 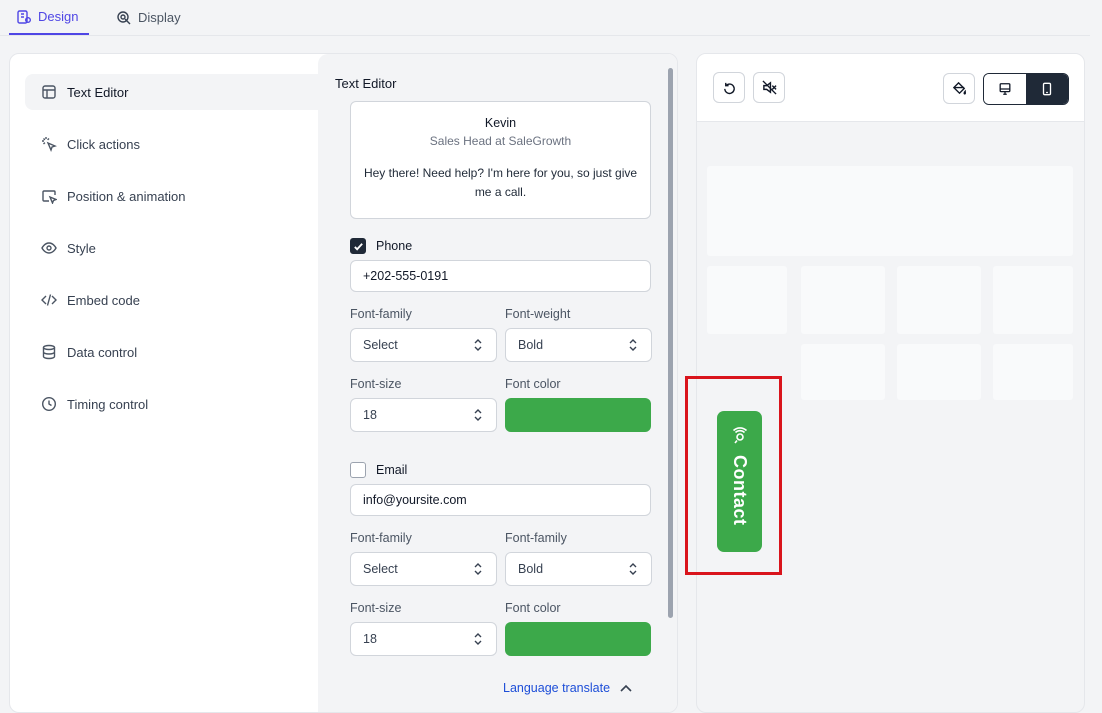 What do you see at coordinates (500, 500) in the screenshot?
I see `email-input: info@yoursite.com` at bounding box center [500, 500].